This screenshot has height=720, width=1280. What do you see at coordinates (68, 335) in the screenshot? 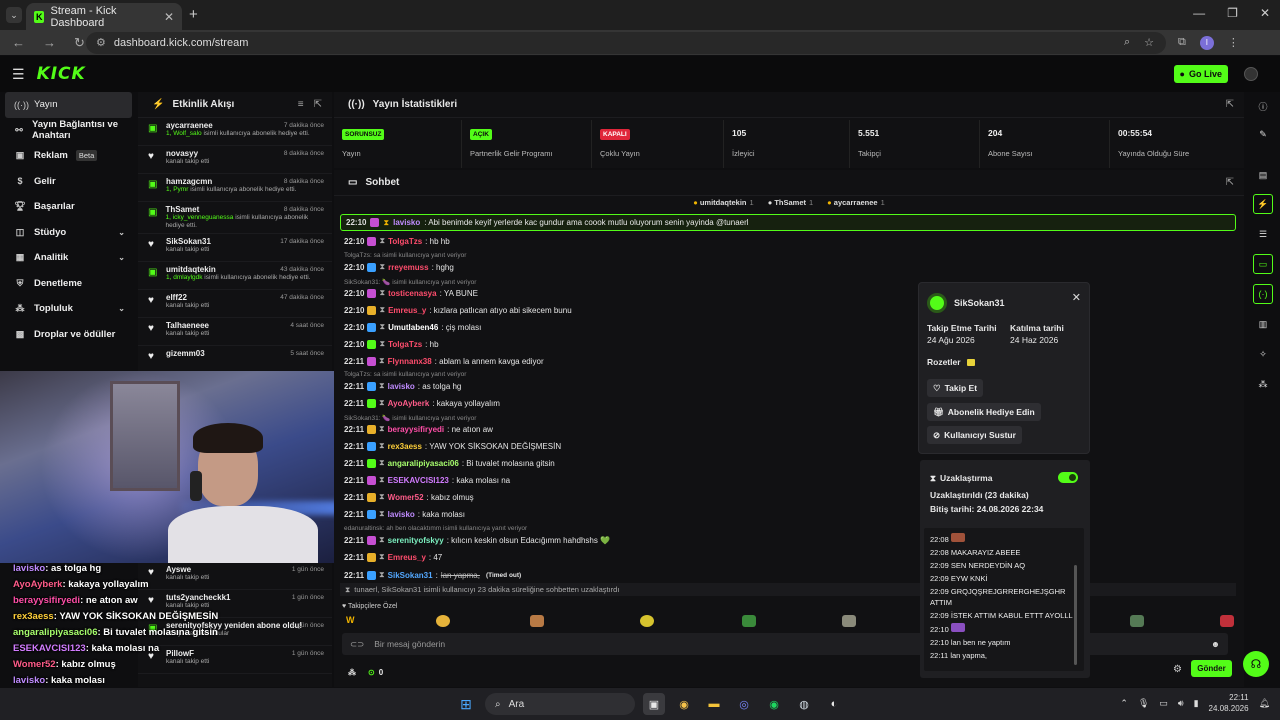
I see `sidebar-item: ▩ Droplar ve ödüller` at bounding box center [68, 335].